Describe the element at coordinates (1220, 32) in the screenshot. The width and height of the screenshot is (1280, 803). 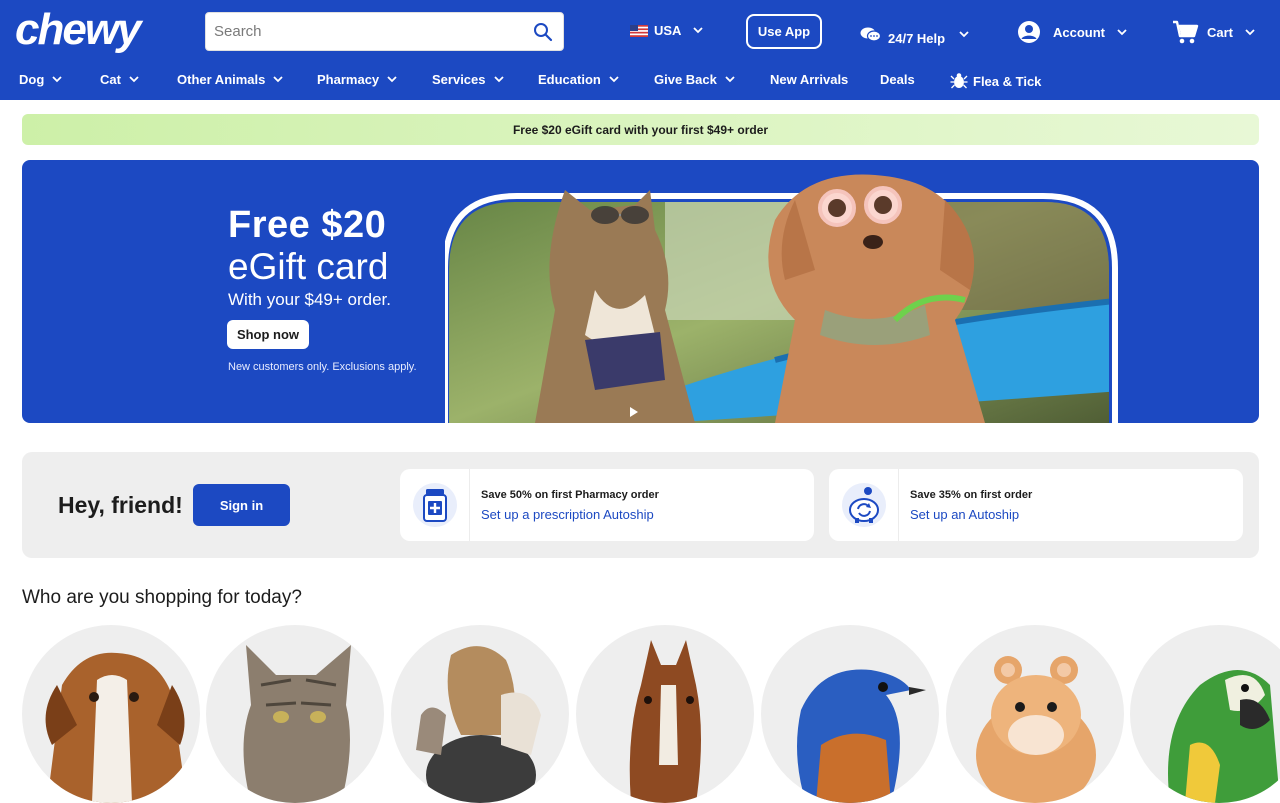
I see `cart-label: Cart` at that location.